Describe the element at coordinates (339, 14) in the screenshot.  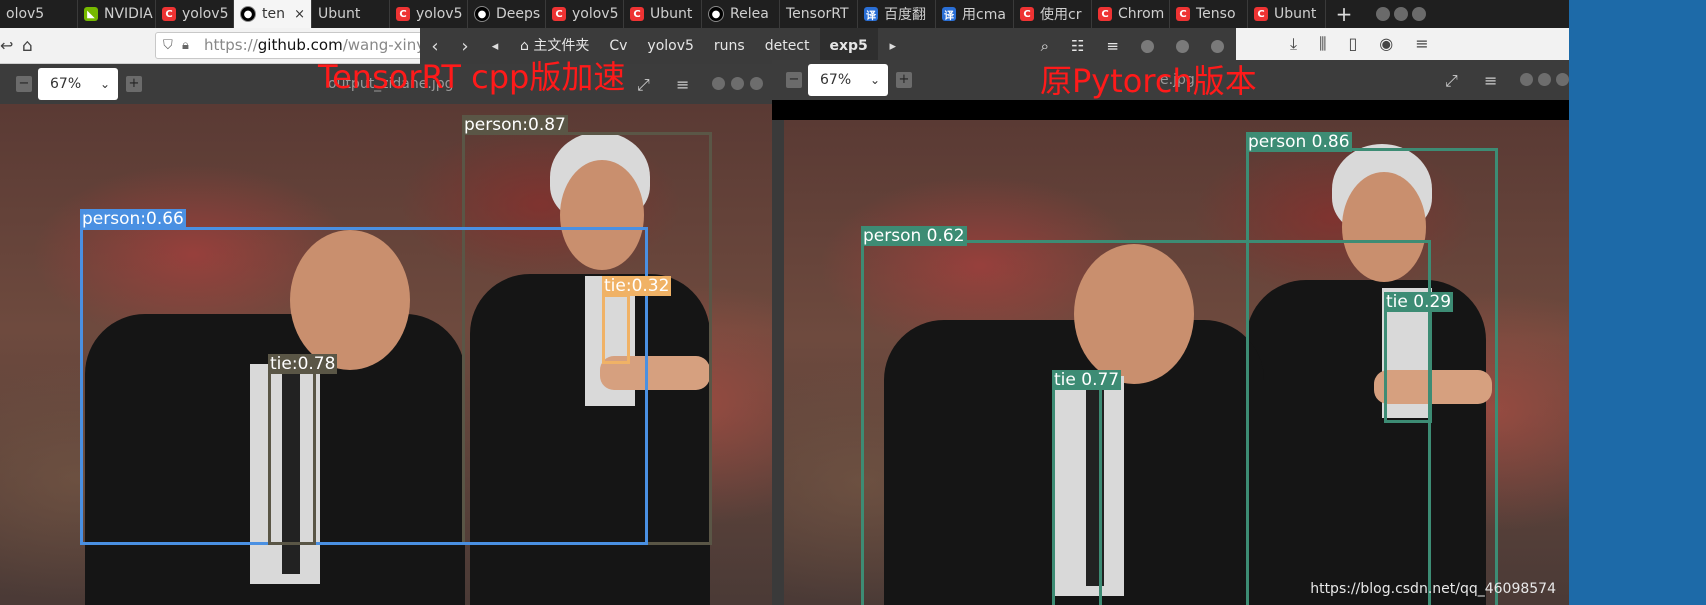
I see `tab-label: Ubunt` at that location.